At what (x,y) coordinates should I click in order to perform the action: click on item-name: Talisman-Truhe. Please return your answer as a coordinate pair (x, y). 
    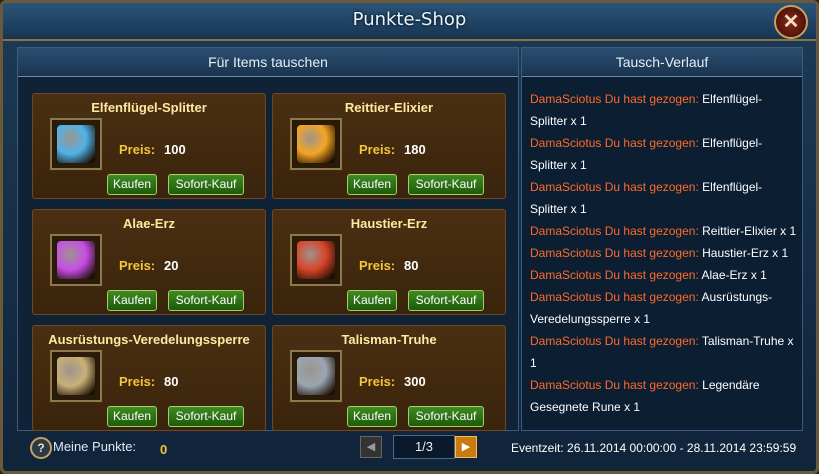
    Looking at the image, I should click on (389, 339).